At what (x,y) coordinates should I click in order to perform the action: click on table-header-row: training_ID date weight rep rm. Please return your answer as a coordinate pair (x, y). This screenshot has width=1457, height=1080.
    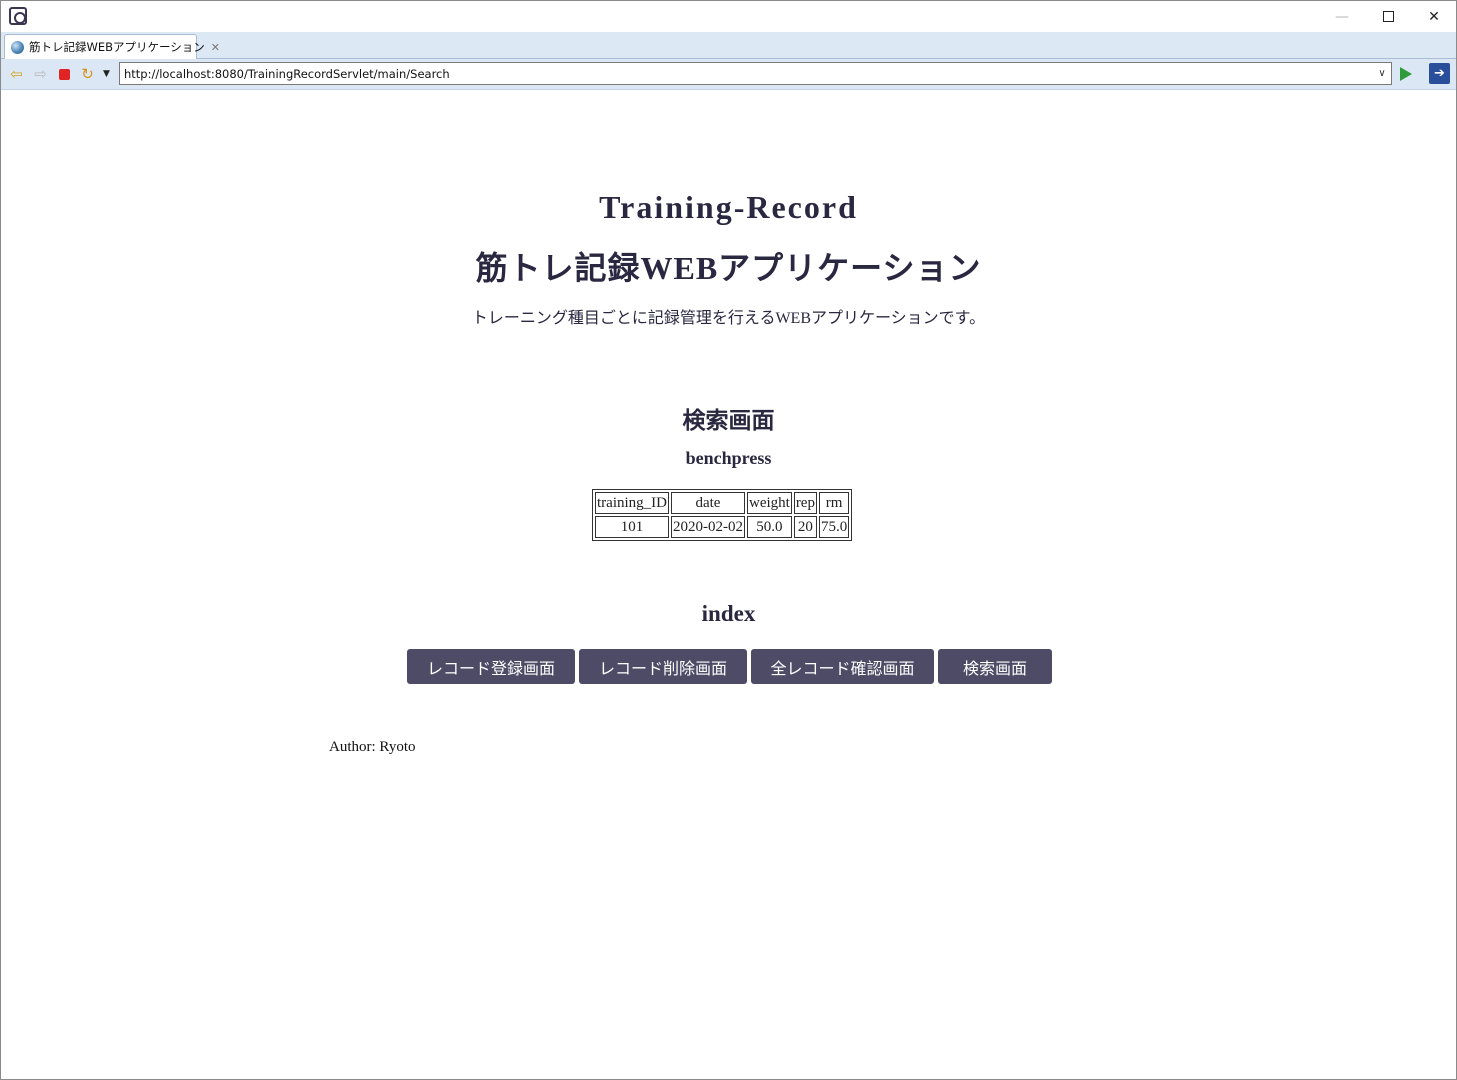
    Looking at the image, I should click on (722, 503).